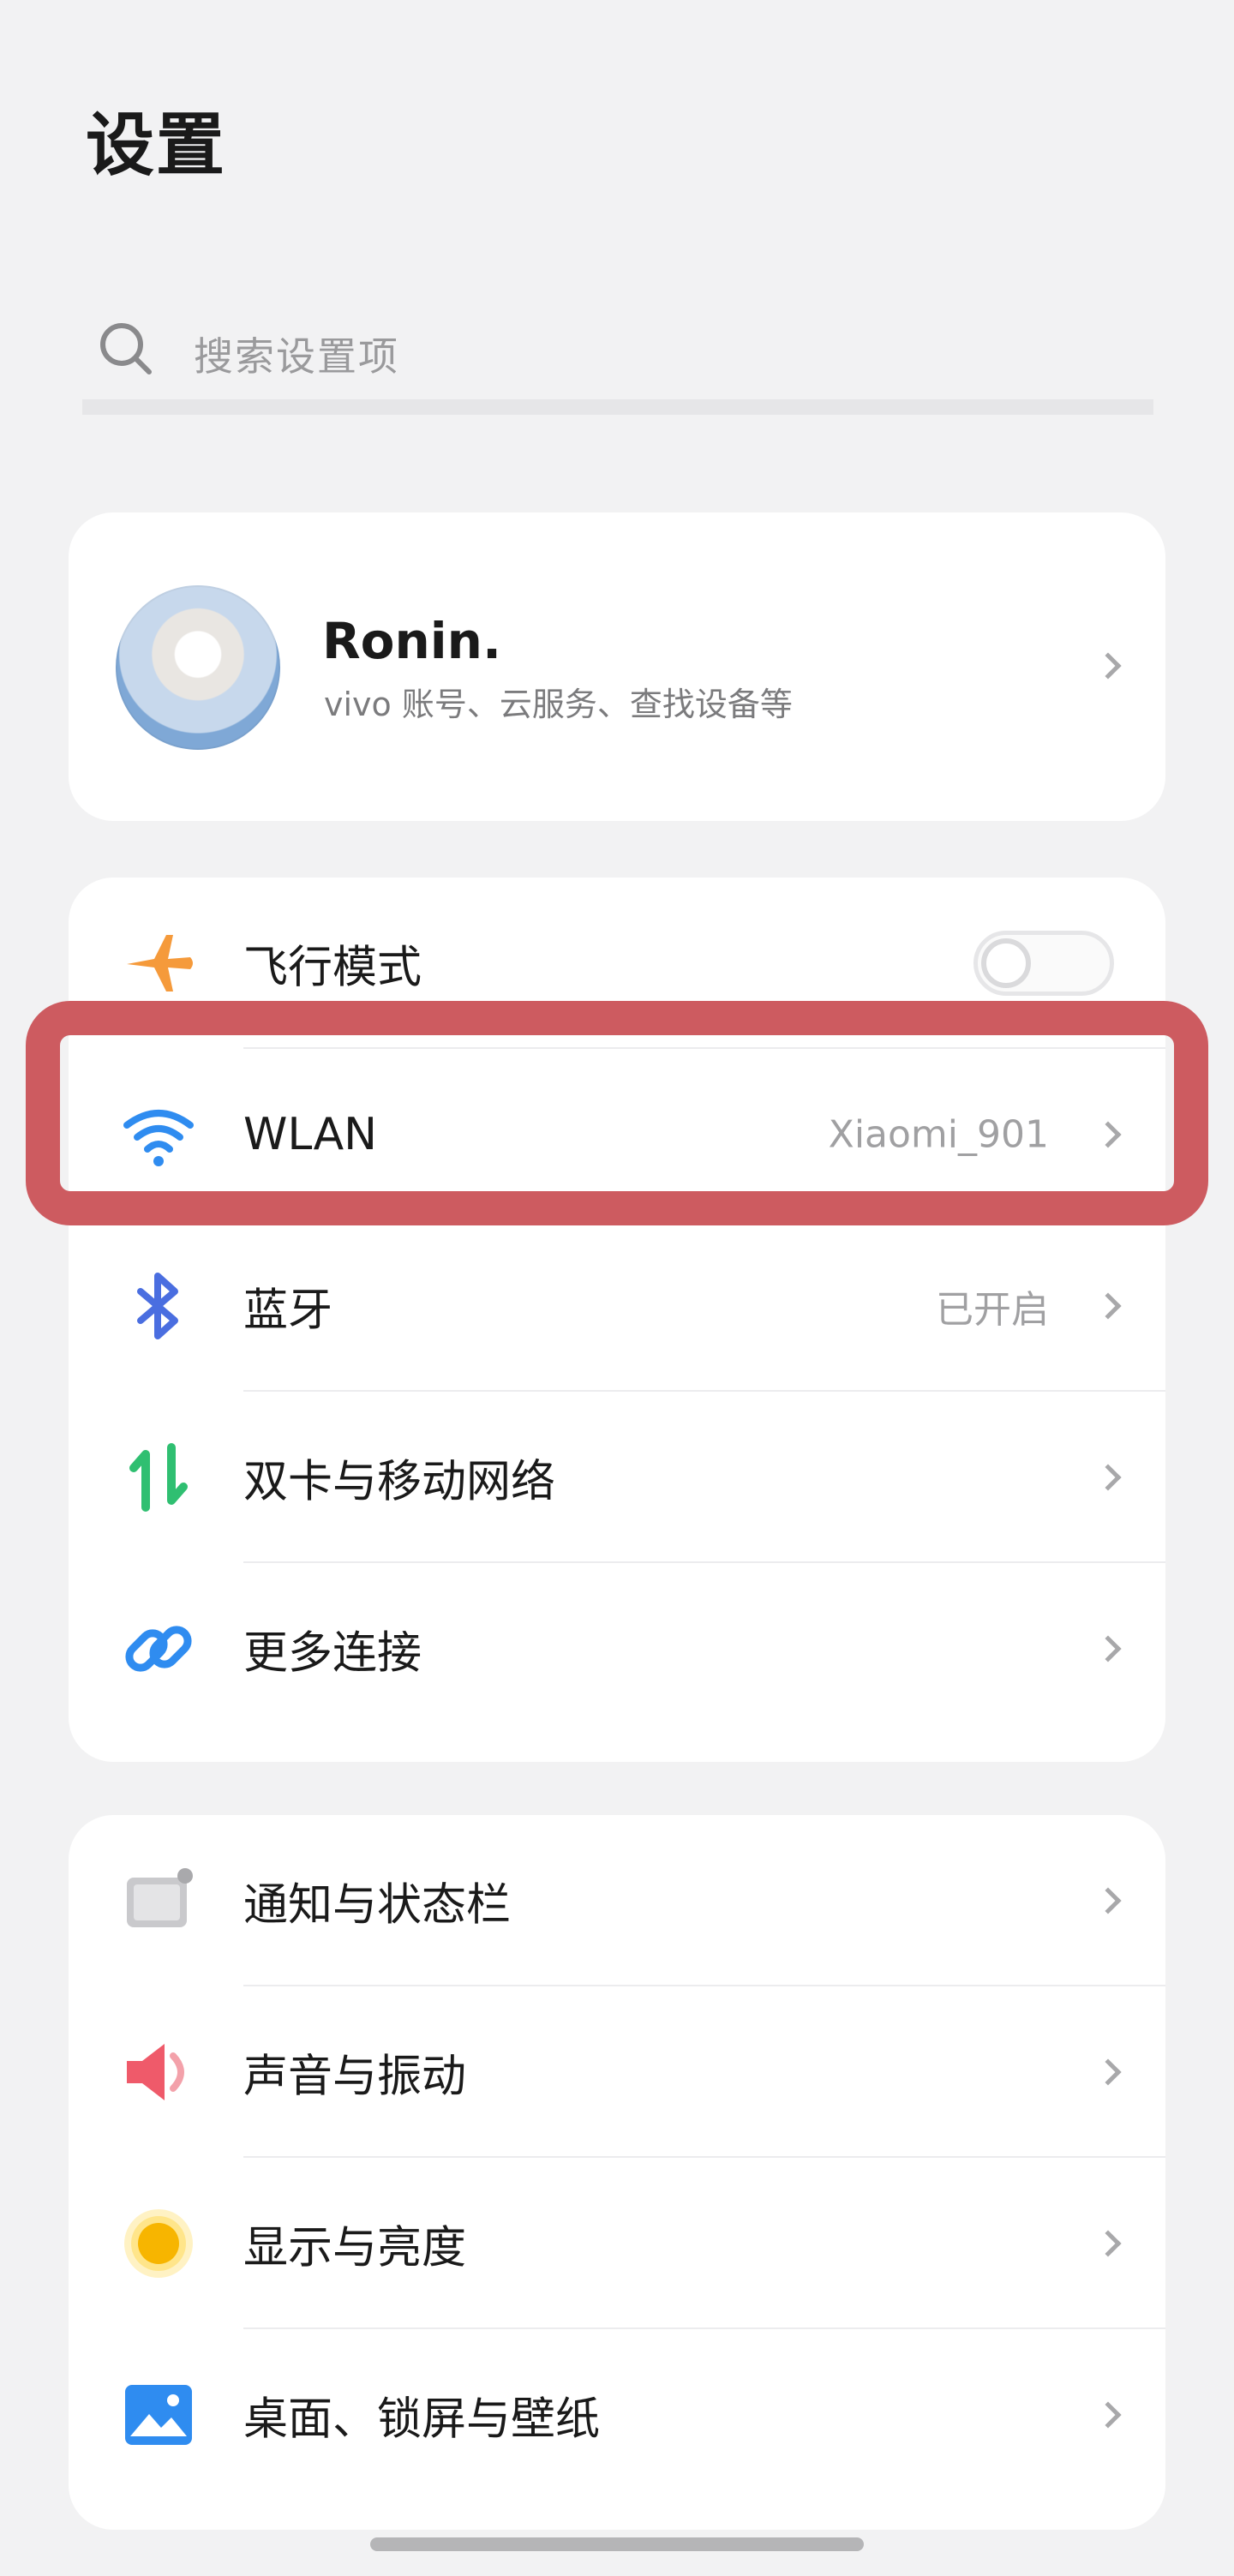 The image size is (1234, 2576). What do you see at coordinates (617, 666) in the screenshot?
I see `account-card: Ronin. vivo 账号、云服务、查找设备等` at bounding box center [617, 666].